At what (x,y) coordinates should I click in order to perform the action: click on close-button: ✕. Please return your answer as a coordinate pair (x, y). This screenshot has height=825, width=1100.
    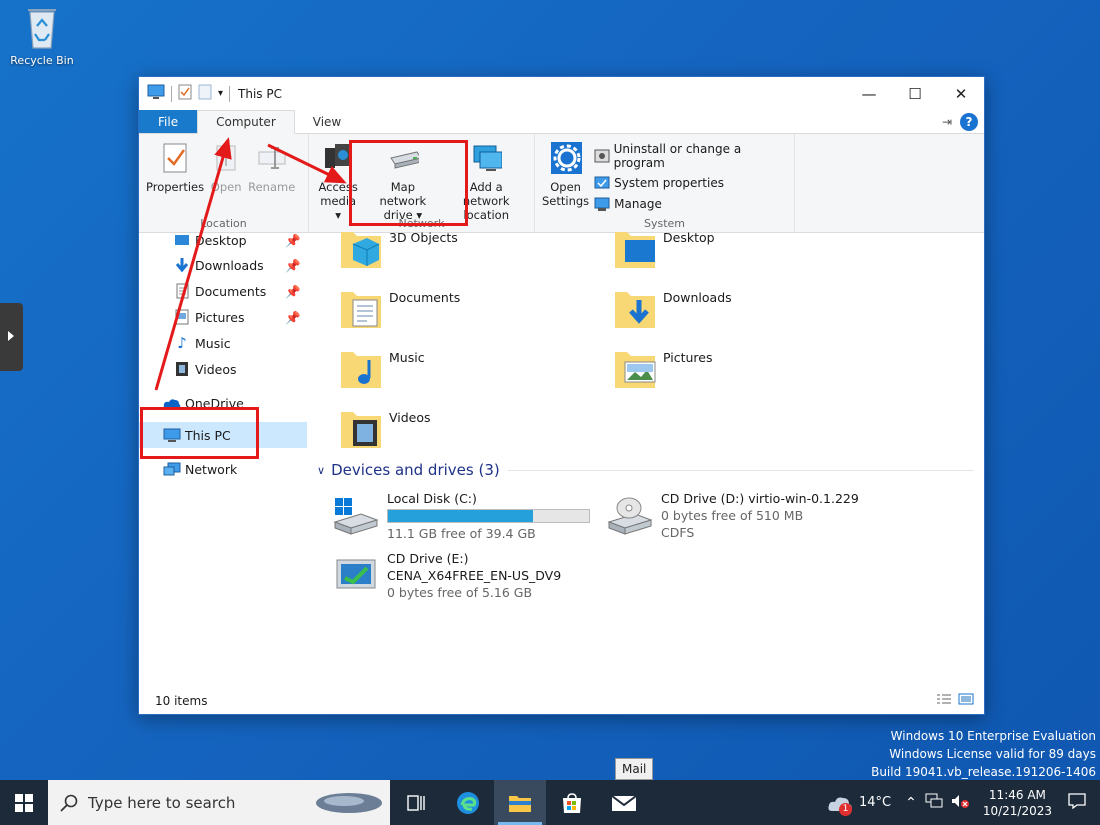
    Looking at the image, I should click on (961, 93).